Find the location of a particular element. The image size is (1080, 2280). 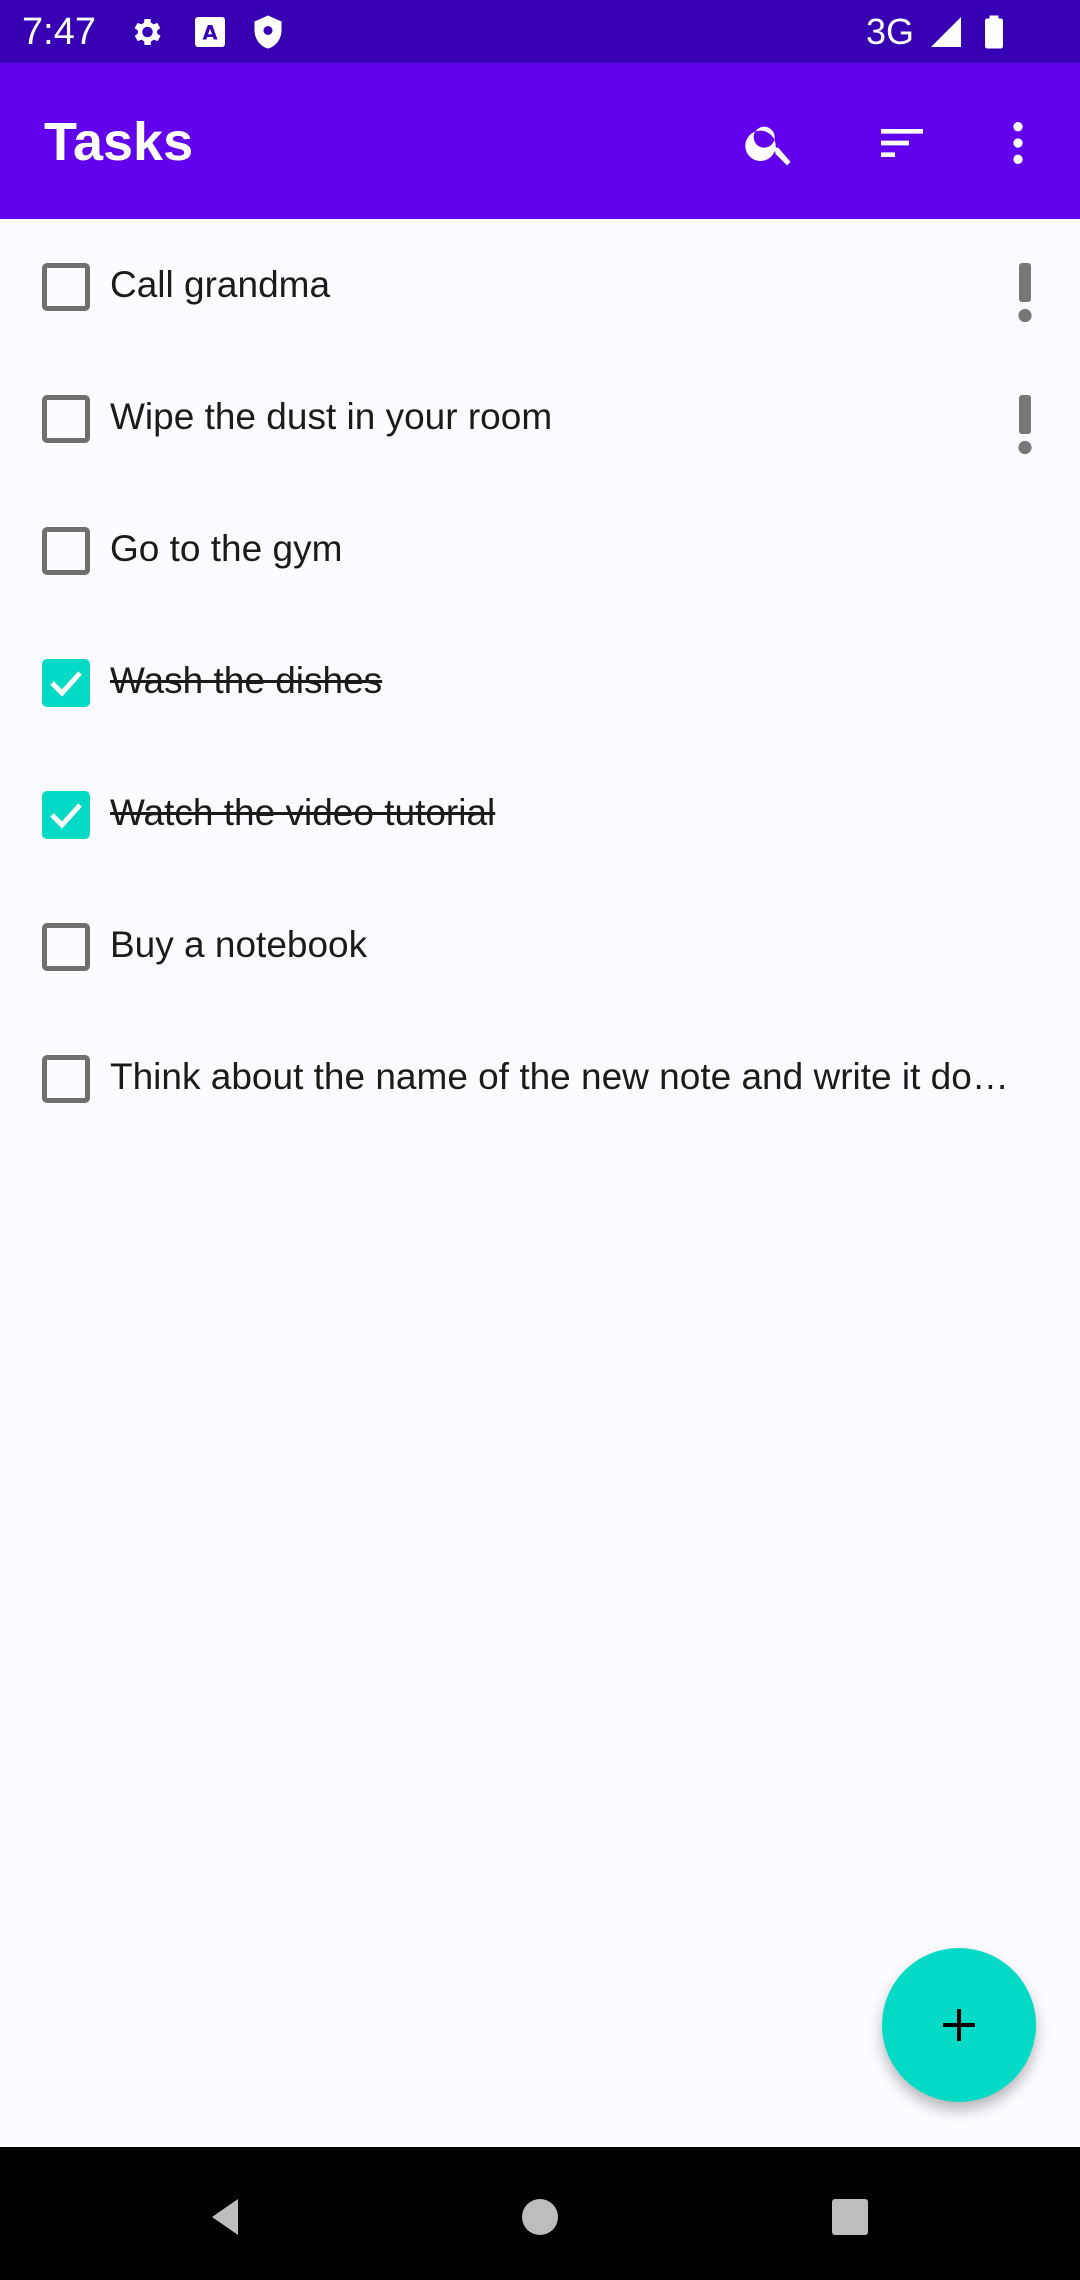

search-icon is located at coordinates (768, 146).